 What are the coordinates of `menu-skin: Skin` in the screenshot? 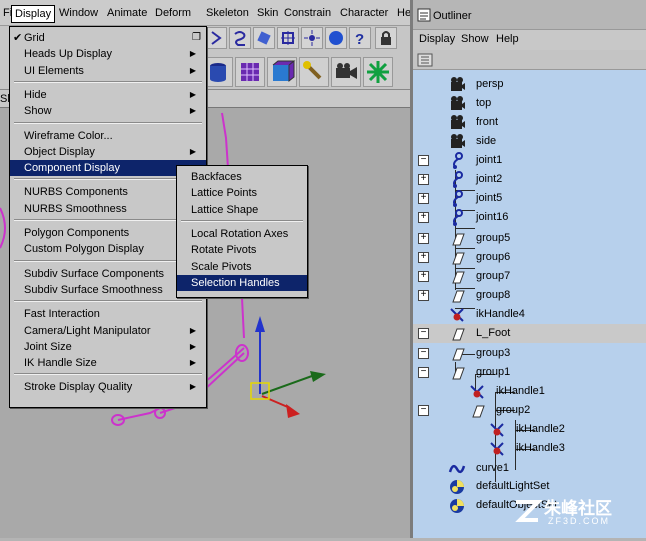 It's located at (267, 13).